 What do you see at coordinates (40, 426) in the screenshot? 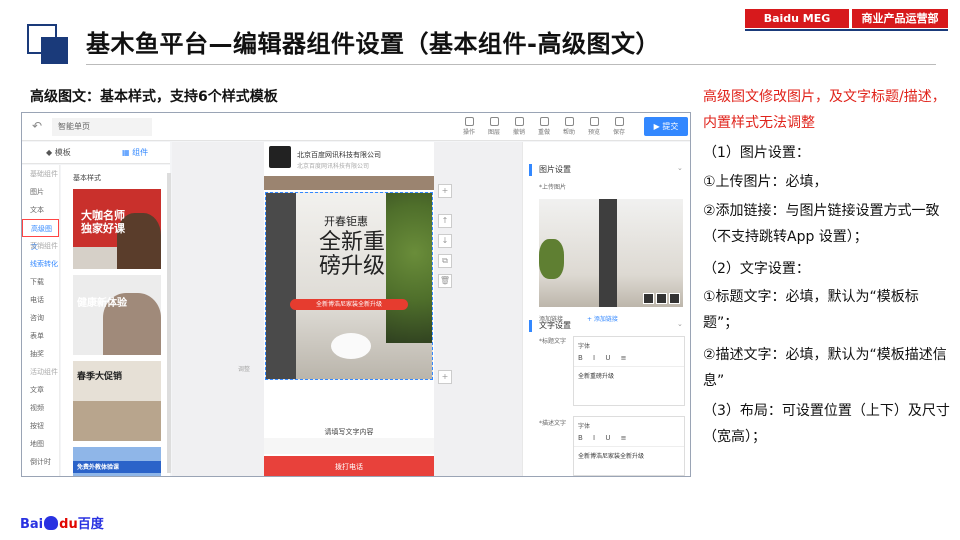
I see `category-item: 按钮` at bounding box center [40, 426].